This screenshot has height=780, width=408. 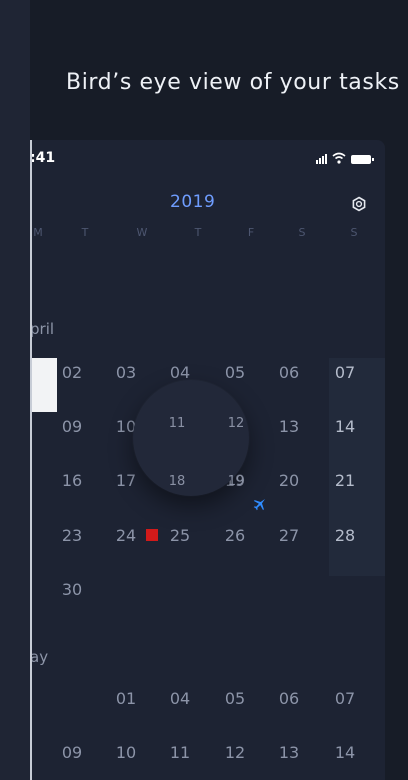 I want to click on calendar-day: 17, so click(x=126, y=480).